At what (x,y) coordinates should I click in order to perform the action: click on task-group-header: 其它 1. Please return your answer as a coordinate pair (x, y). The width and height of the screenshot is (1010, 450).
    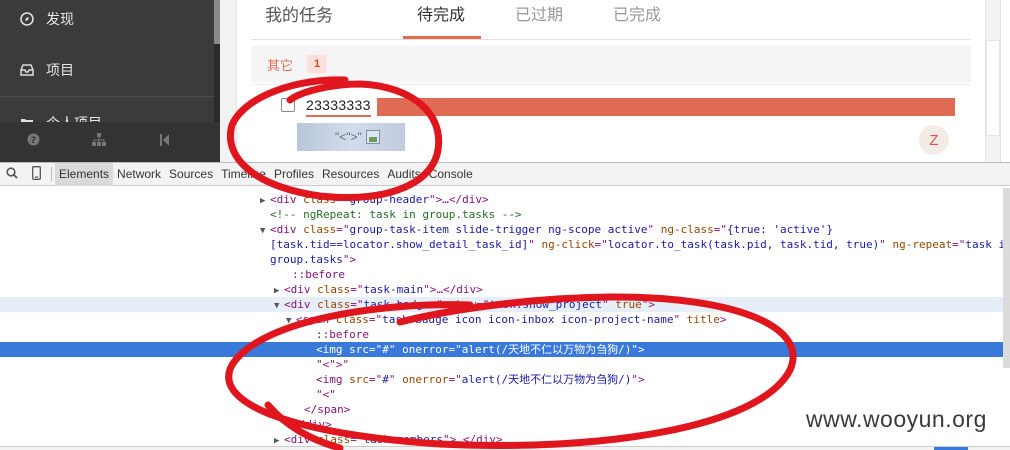
    Looking at the image, I should click on (611, 64).